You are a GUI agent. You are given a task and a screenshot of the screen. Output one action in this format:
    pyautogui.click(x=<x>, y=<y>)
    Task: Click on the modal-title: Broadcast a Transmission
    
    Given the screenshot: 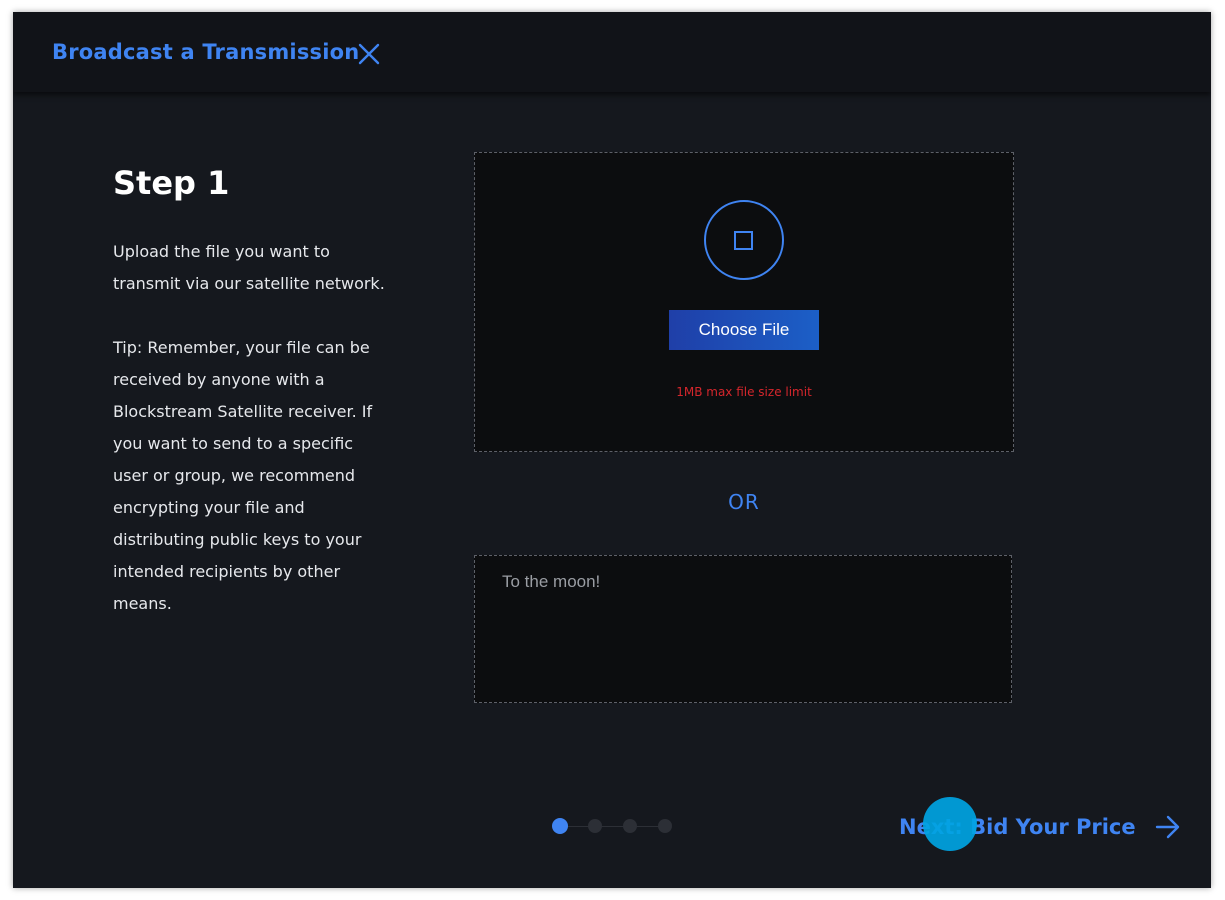 What is the action you would take?
    pyautogui.click(x=206, y=52)
    